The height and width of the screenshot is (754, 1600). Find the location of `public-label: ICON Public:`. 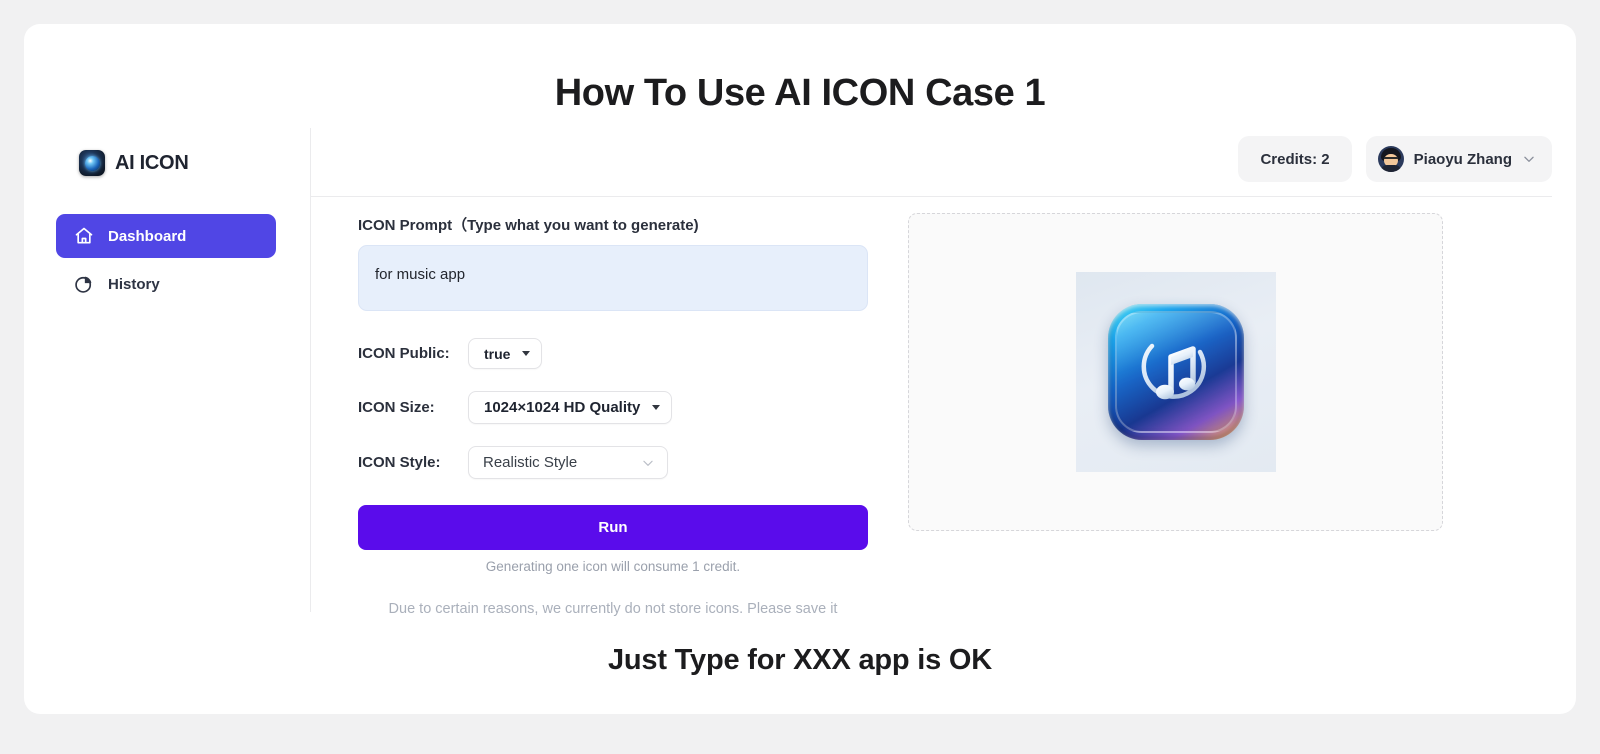

public-label: ICON Public: is located at coordinates (404, 353).